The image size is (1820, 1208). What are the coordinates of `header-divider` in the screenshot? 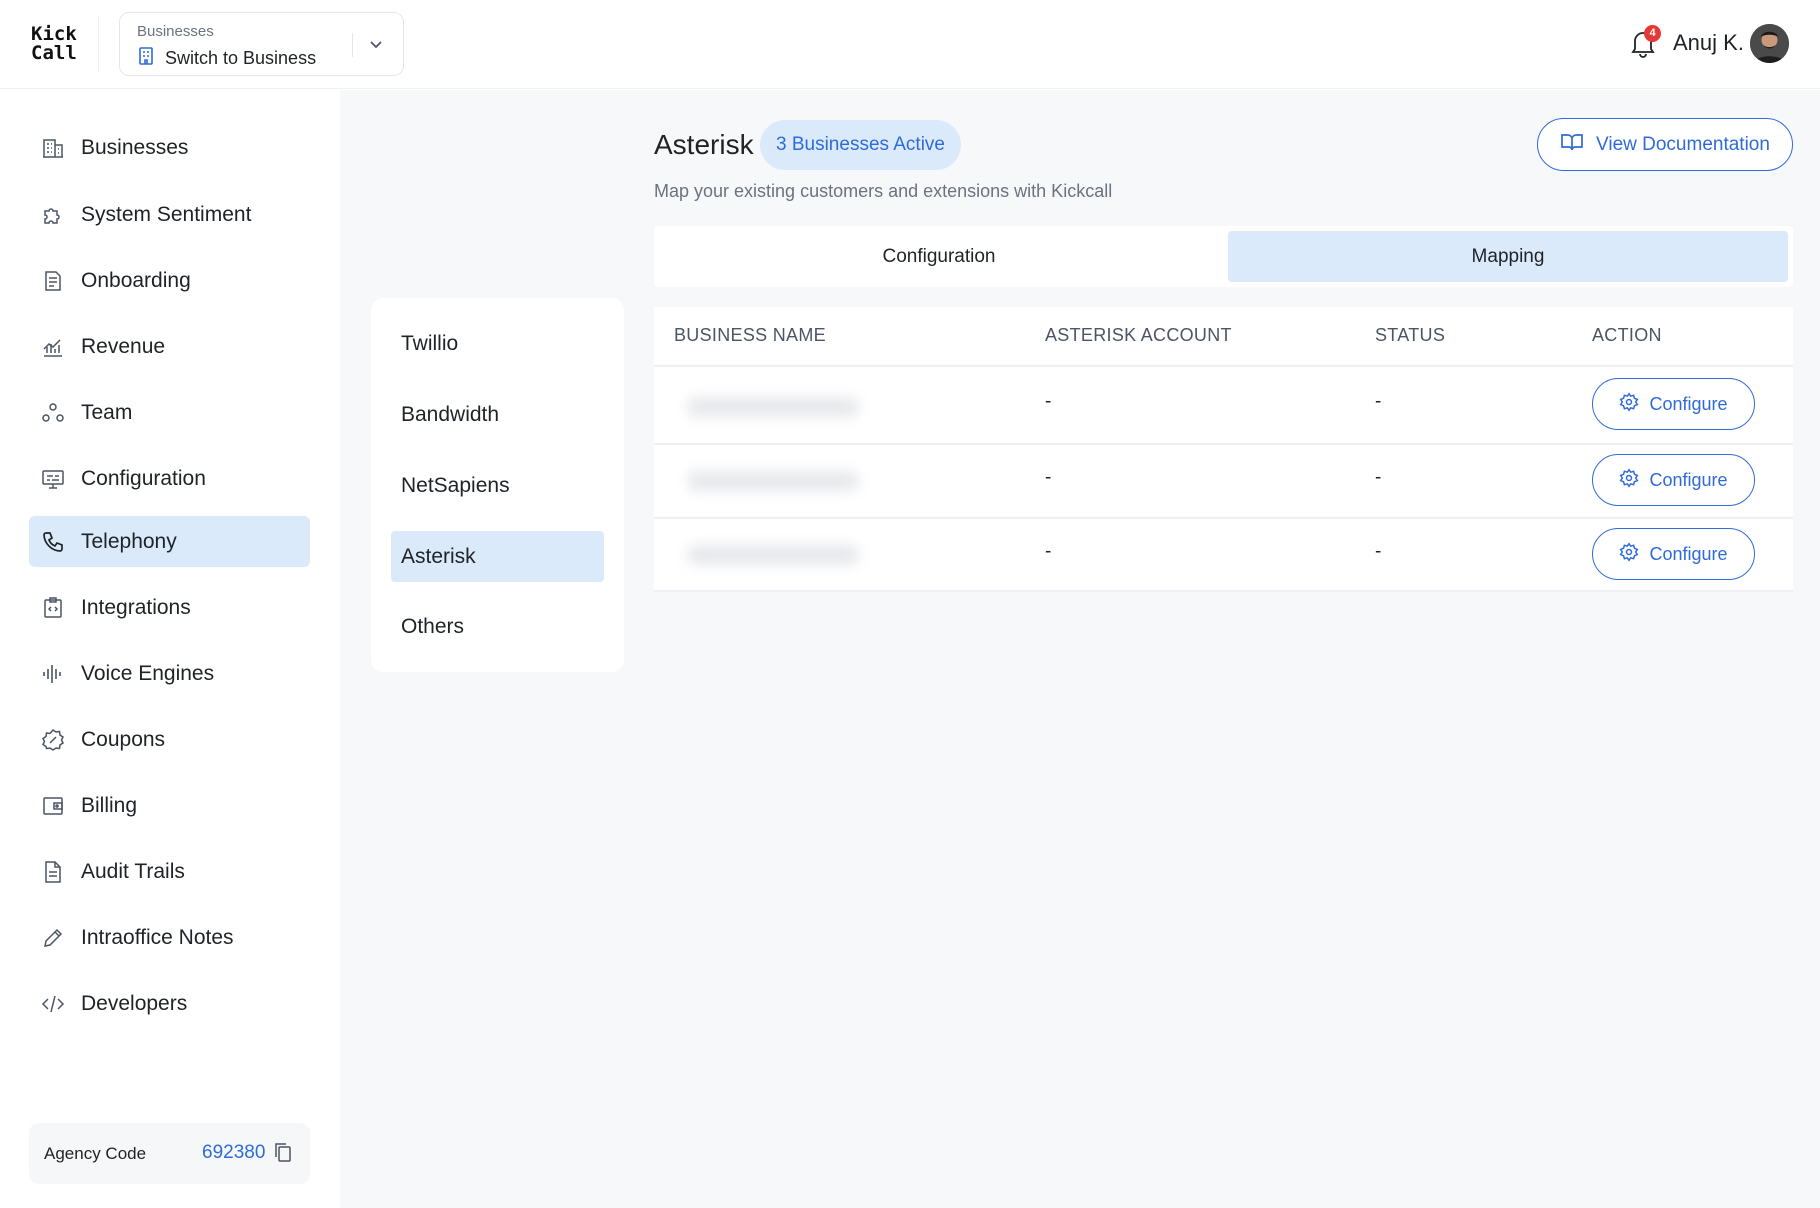 It's located at (98, 44).